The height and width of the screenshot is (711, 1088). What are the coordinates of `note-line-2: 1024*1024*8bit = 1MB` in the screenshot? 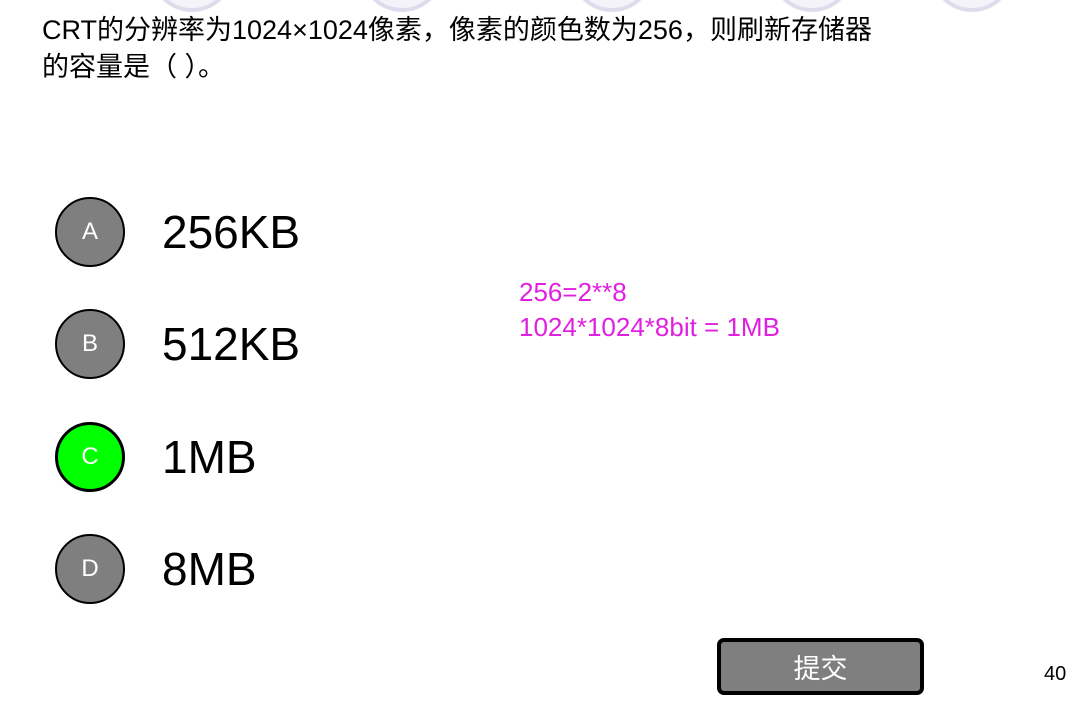 It's located at (649, 327).